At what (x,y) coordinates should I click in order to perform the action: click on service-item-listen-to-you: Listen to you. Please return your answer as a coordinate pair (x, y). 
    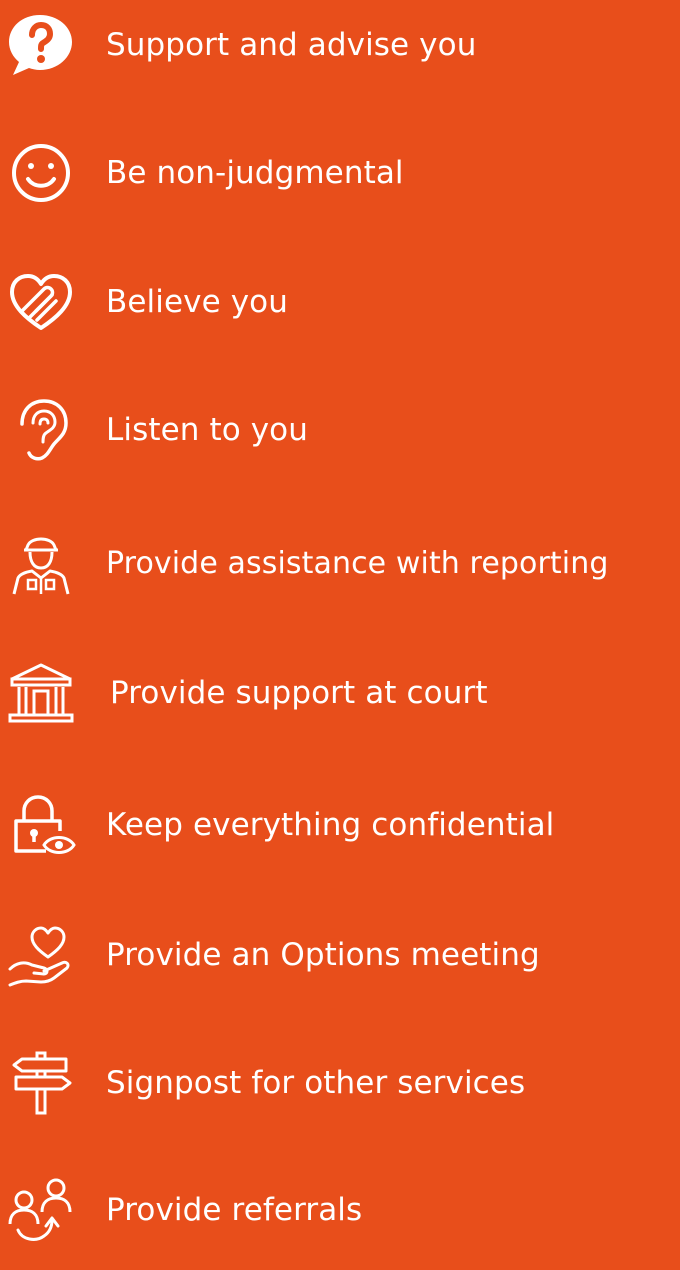
    Looking at the image, I should click on (340, 430).